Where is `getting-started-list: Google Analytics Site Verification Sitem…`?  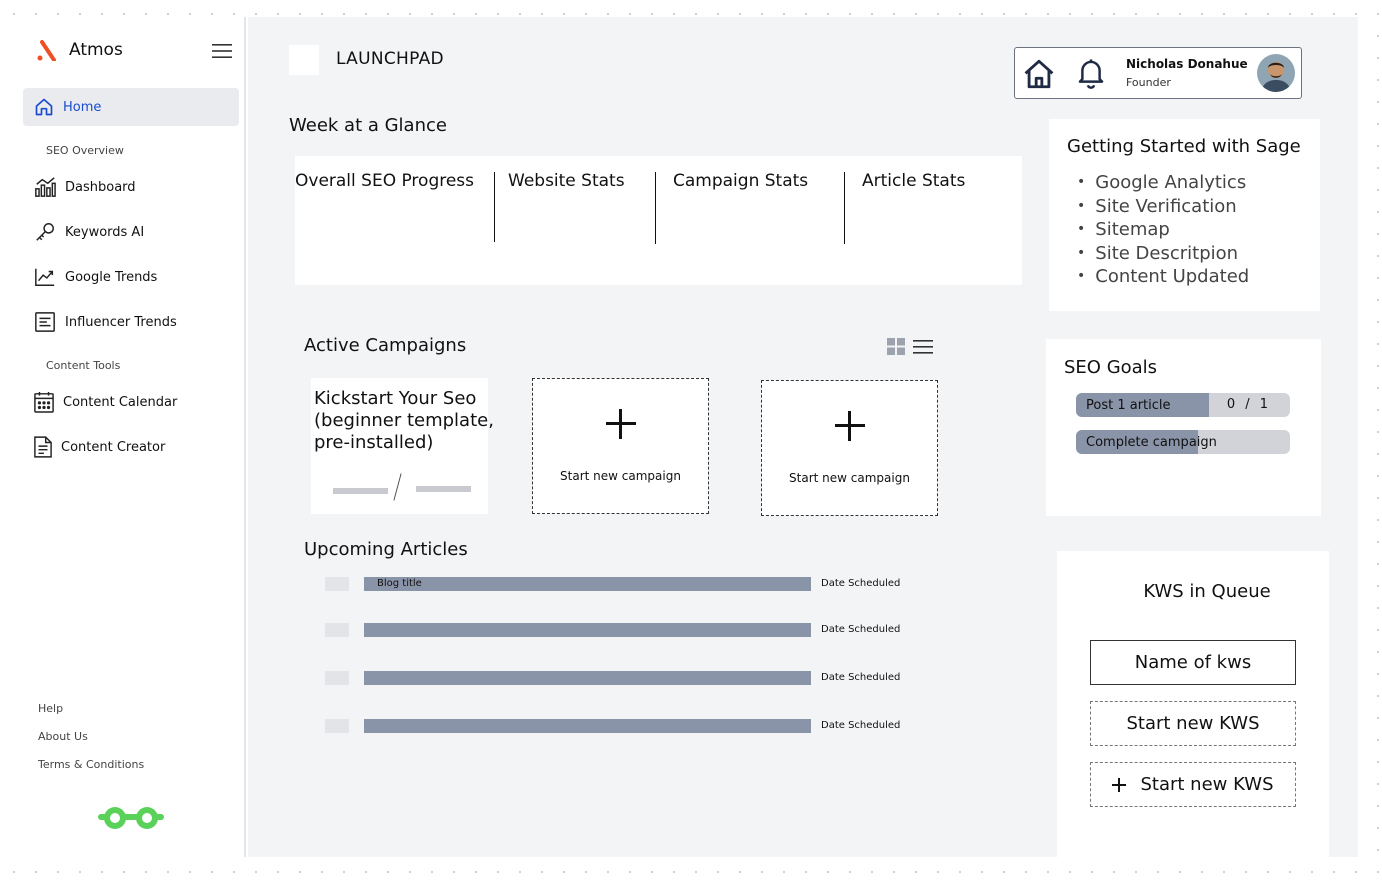 getting-started-list: Google Analytics Site Verification Sitem… is located at coordinates (1163, 231).